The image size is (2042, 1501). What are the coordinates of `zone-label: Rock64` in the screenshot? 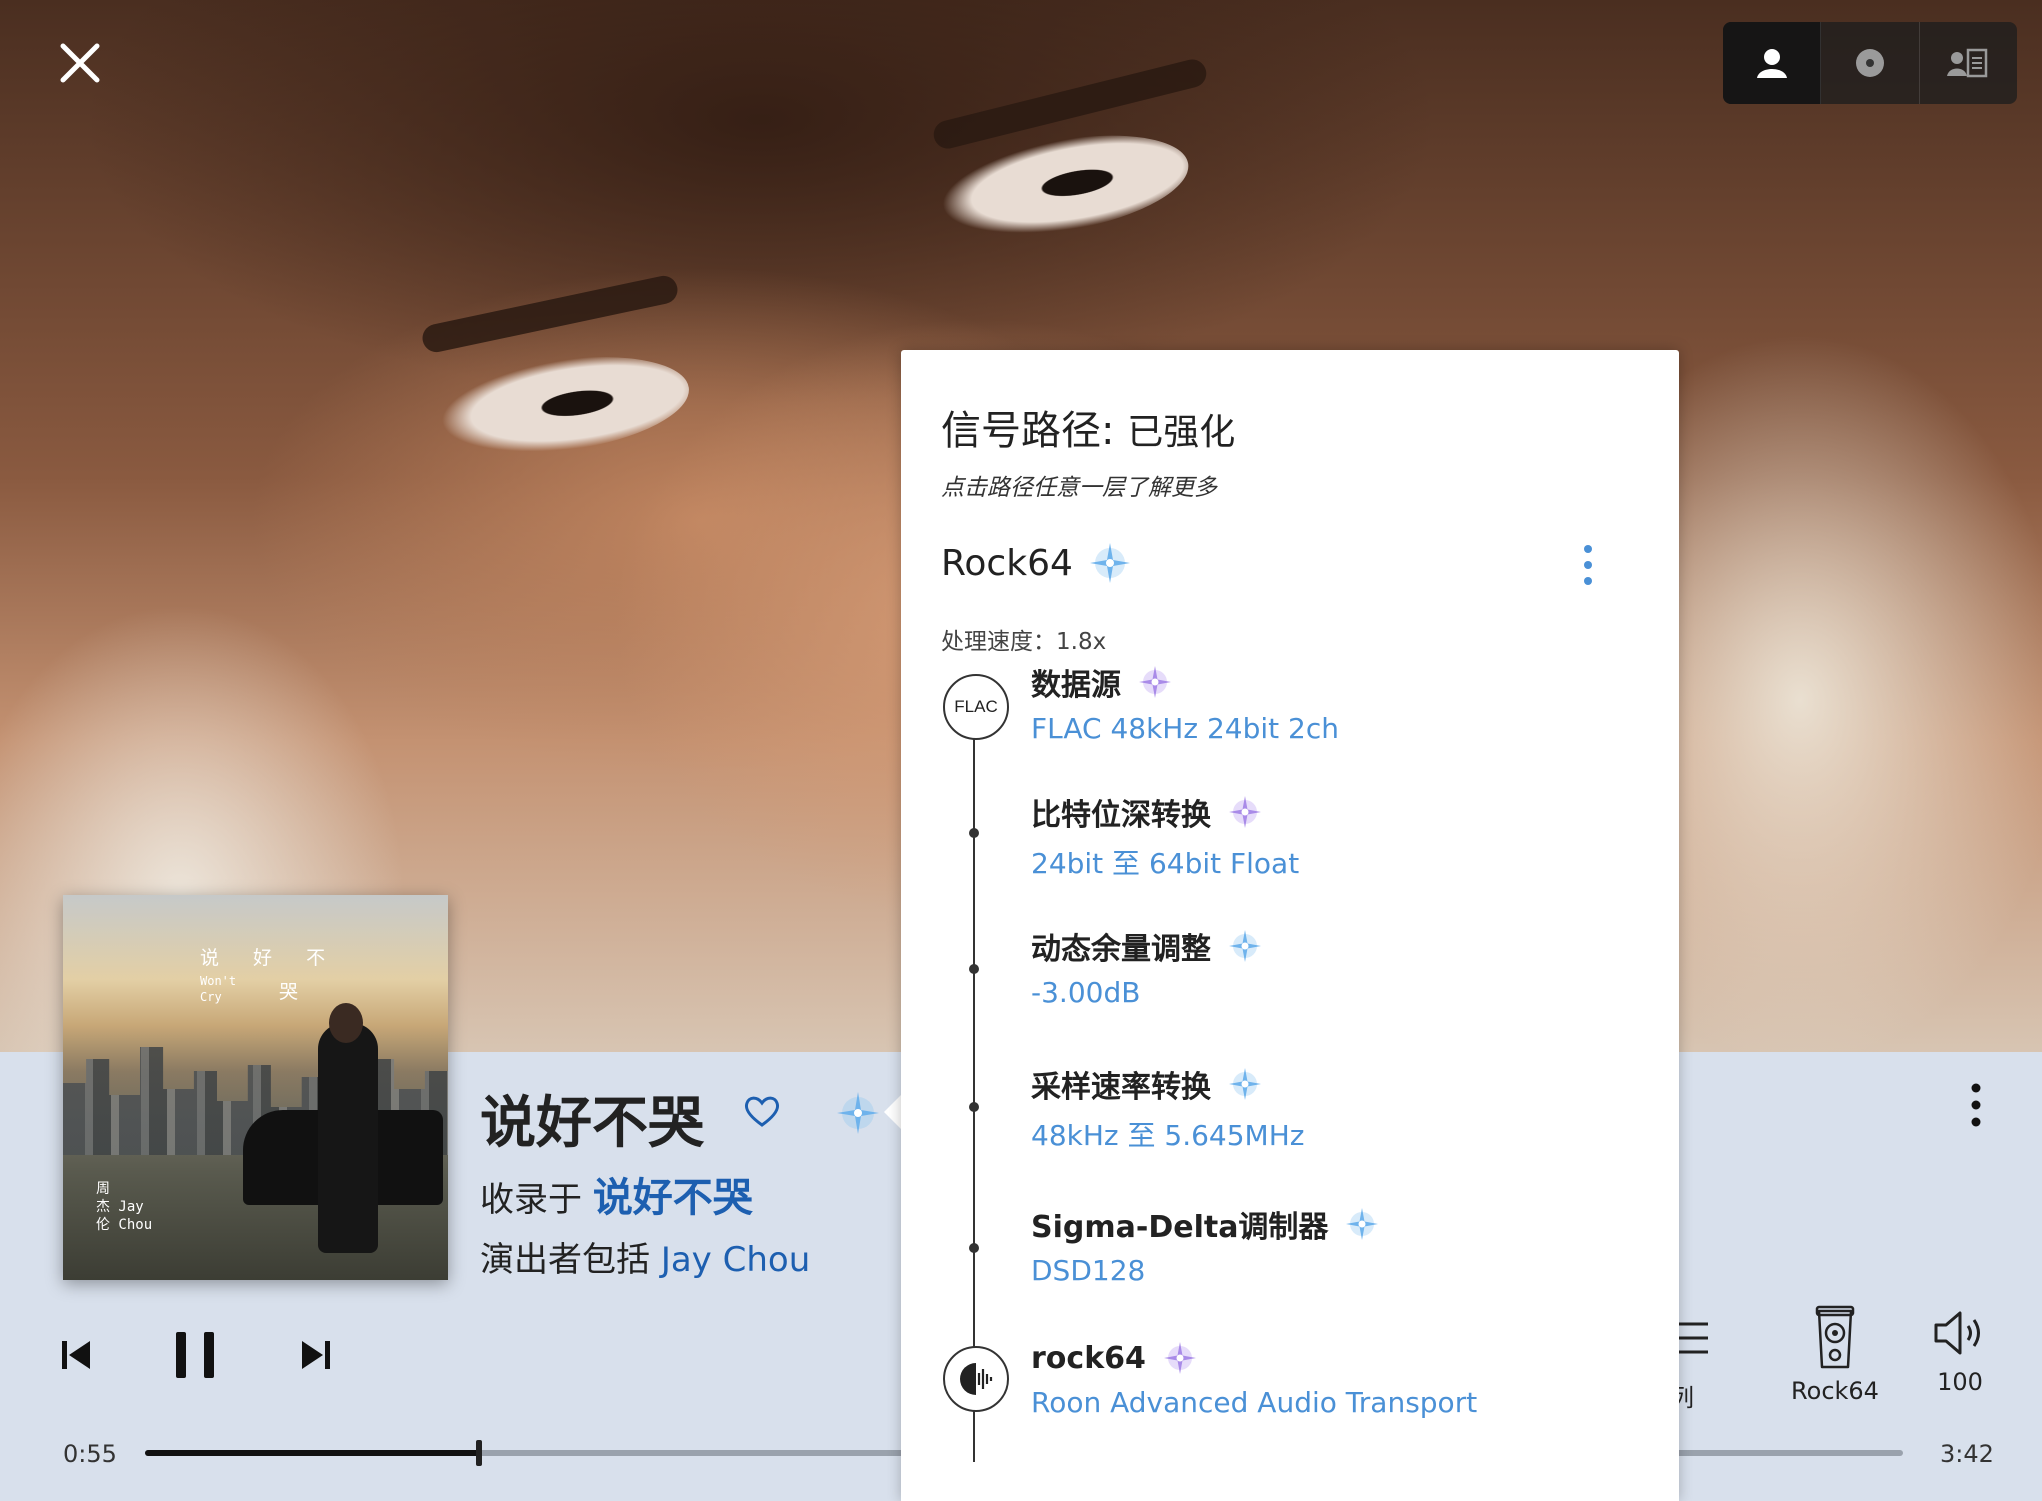 It's located at (1835, 1391).